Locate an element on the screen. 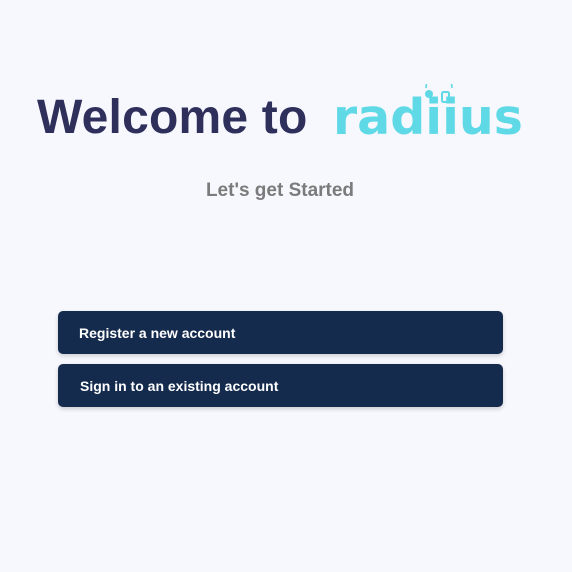 Image resolution: width=572 pixels, height=572 pixels. signin-button: Sign in to an existing account is located at coordinates (280, 385).